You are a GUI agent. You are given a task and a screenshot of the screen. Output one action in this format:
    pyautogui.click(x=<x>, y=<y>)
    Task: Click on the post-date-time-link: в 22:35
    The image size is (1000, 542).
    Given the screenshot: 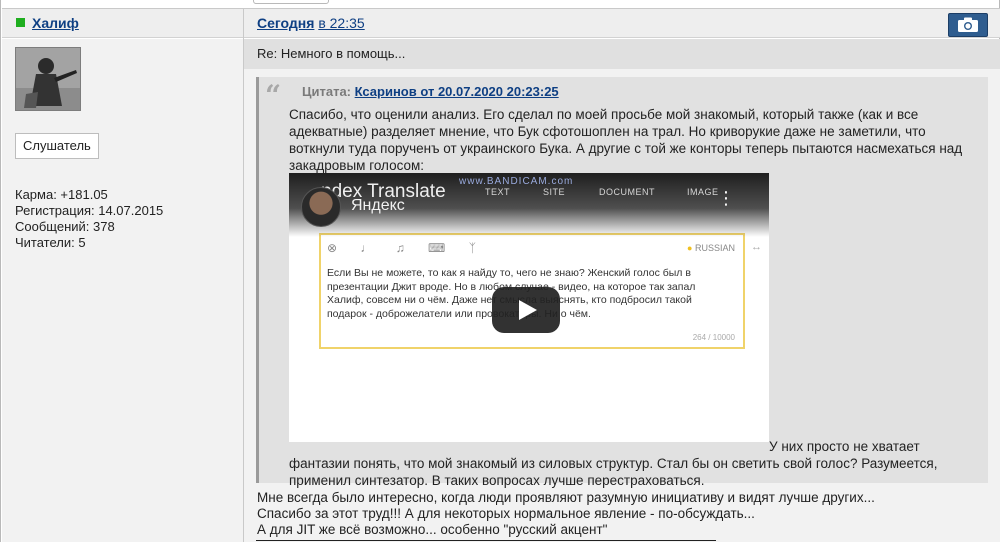 What is the action you would take?
    pyautogui.click(x=341, y=23)
    